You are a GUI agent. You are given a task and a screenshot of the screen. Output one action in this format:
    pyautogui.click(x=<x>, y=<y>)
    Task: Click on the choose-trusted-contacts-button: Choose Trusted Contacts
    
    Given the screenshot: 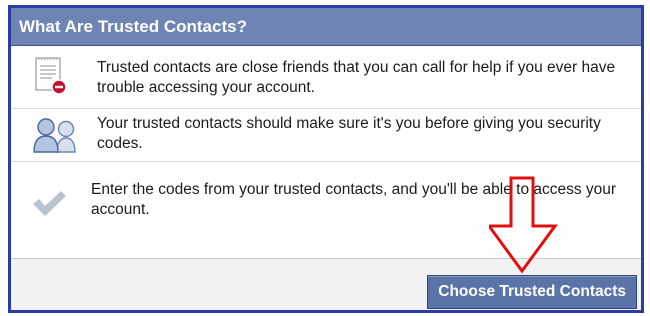 What is the action you would take?
    pyautogui.click(x=532, y=292)
    